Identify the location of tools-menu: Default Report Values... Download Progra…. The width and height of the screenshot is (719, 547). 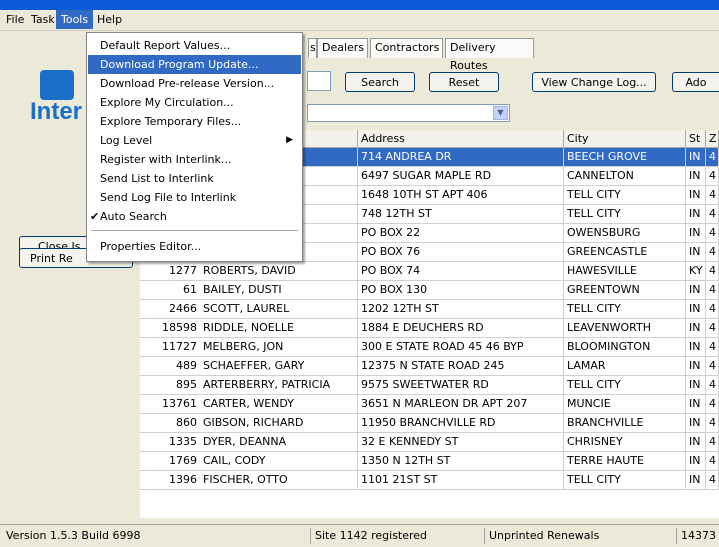
(194, 147).